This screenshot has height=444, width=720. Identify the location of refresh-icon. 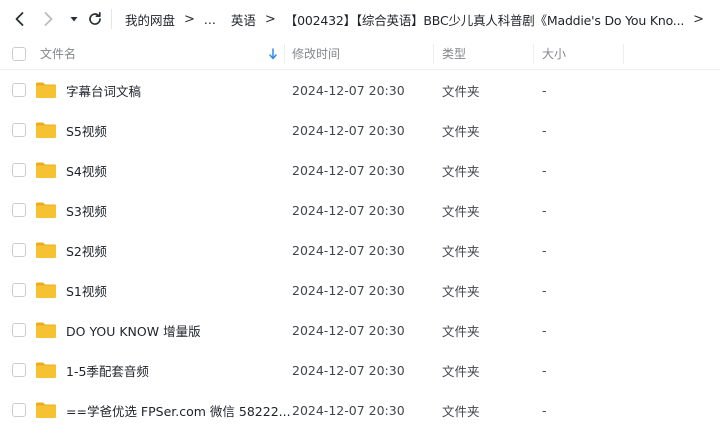
(95, 18).